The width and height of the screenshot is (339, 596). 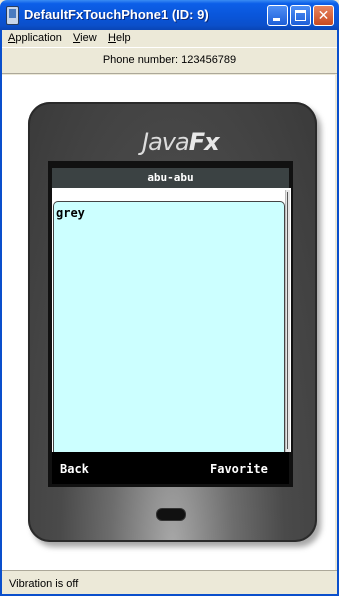 What do you see at coordinates (239, 469) in the screenshot?
I see `favorite-softkey: Favorite` at bounding box center [239, 469].